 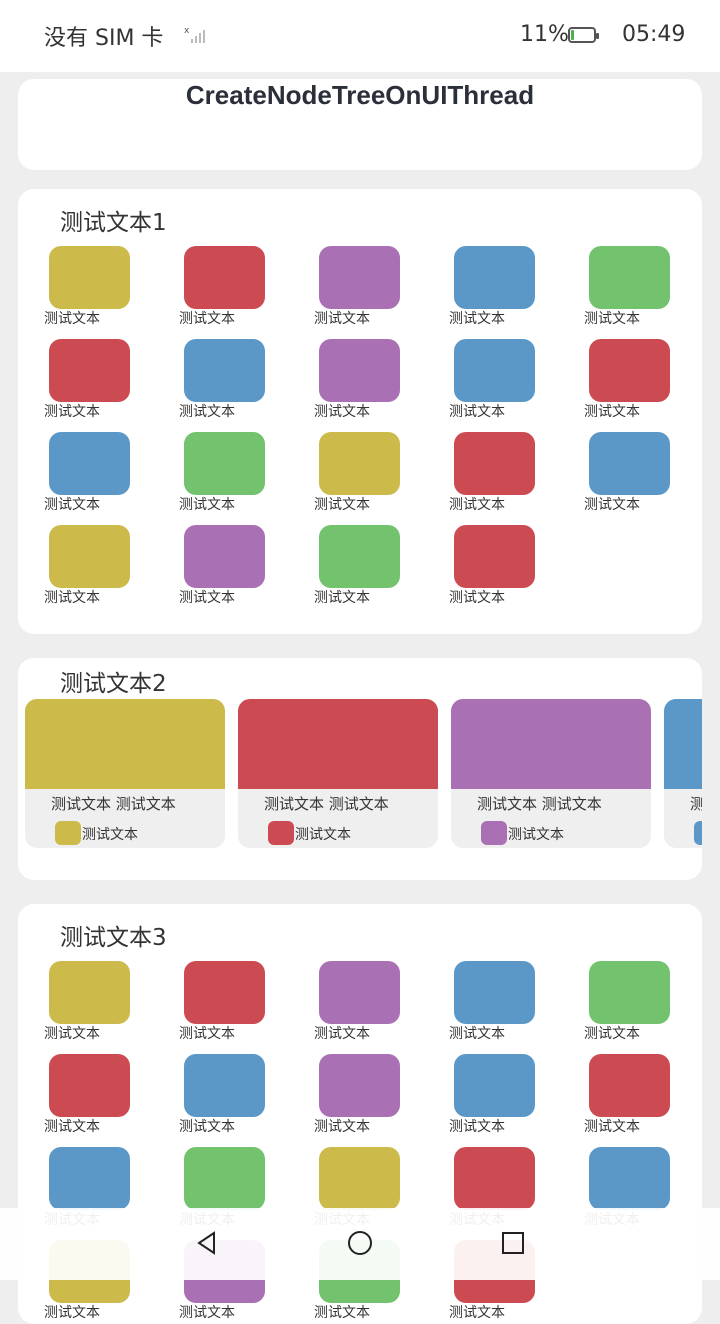 I want to click on home-icon, so click(x=360, y=1243).